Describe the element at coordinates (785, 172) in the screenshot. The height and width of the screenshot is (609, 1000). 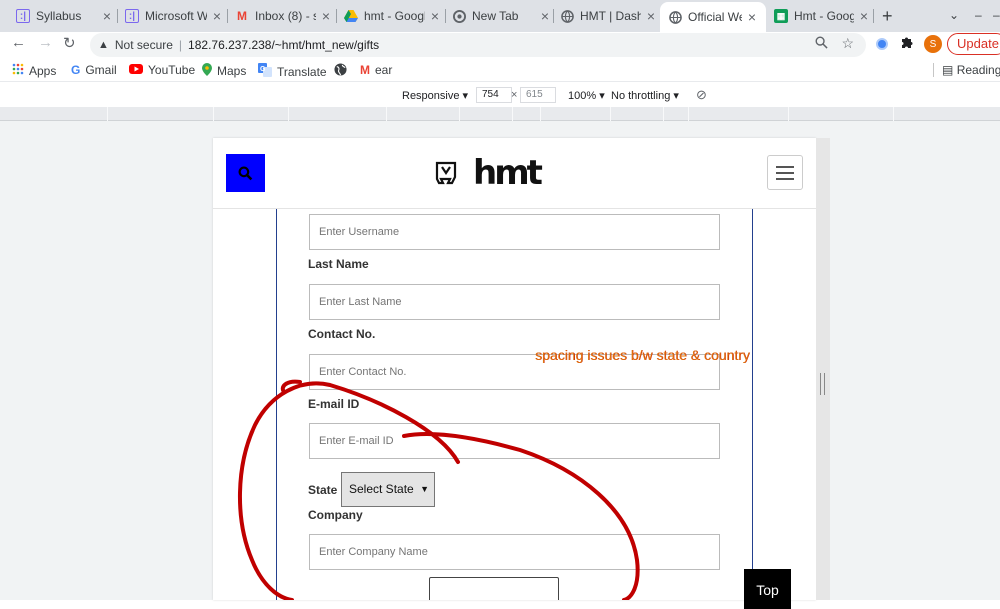
I see `menu-toggle-button` at that location.